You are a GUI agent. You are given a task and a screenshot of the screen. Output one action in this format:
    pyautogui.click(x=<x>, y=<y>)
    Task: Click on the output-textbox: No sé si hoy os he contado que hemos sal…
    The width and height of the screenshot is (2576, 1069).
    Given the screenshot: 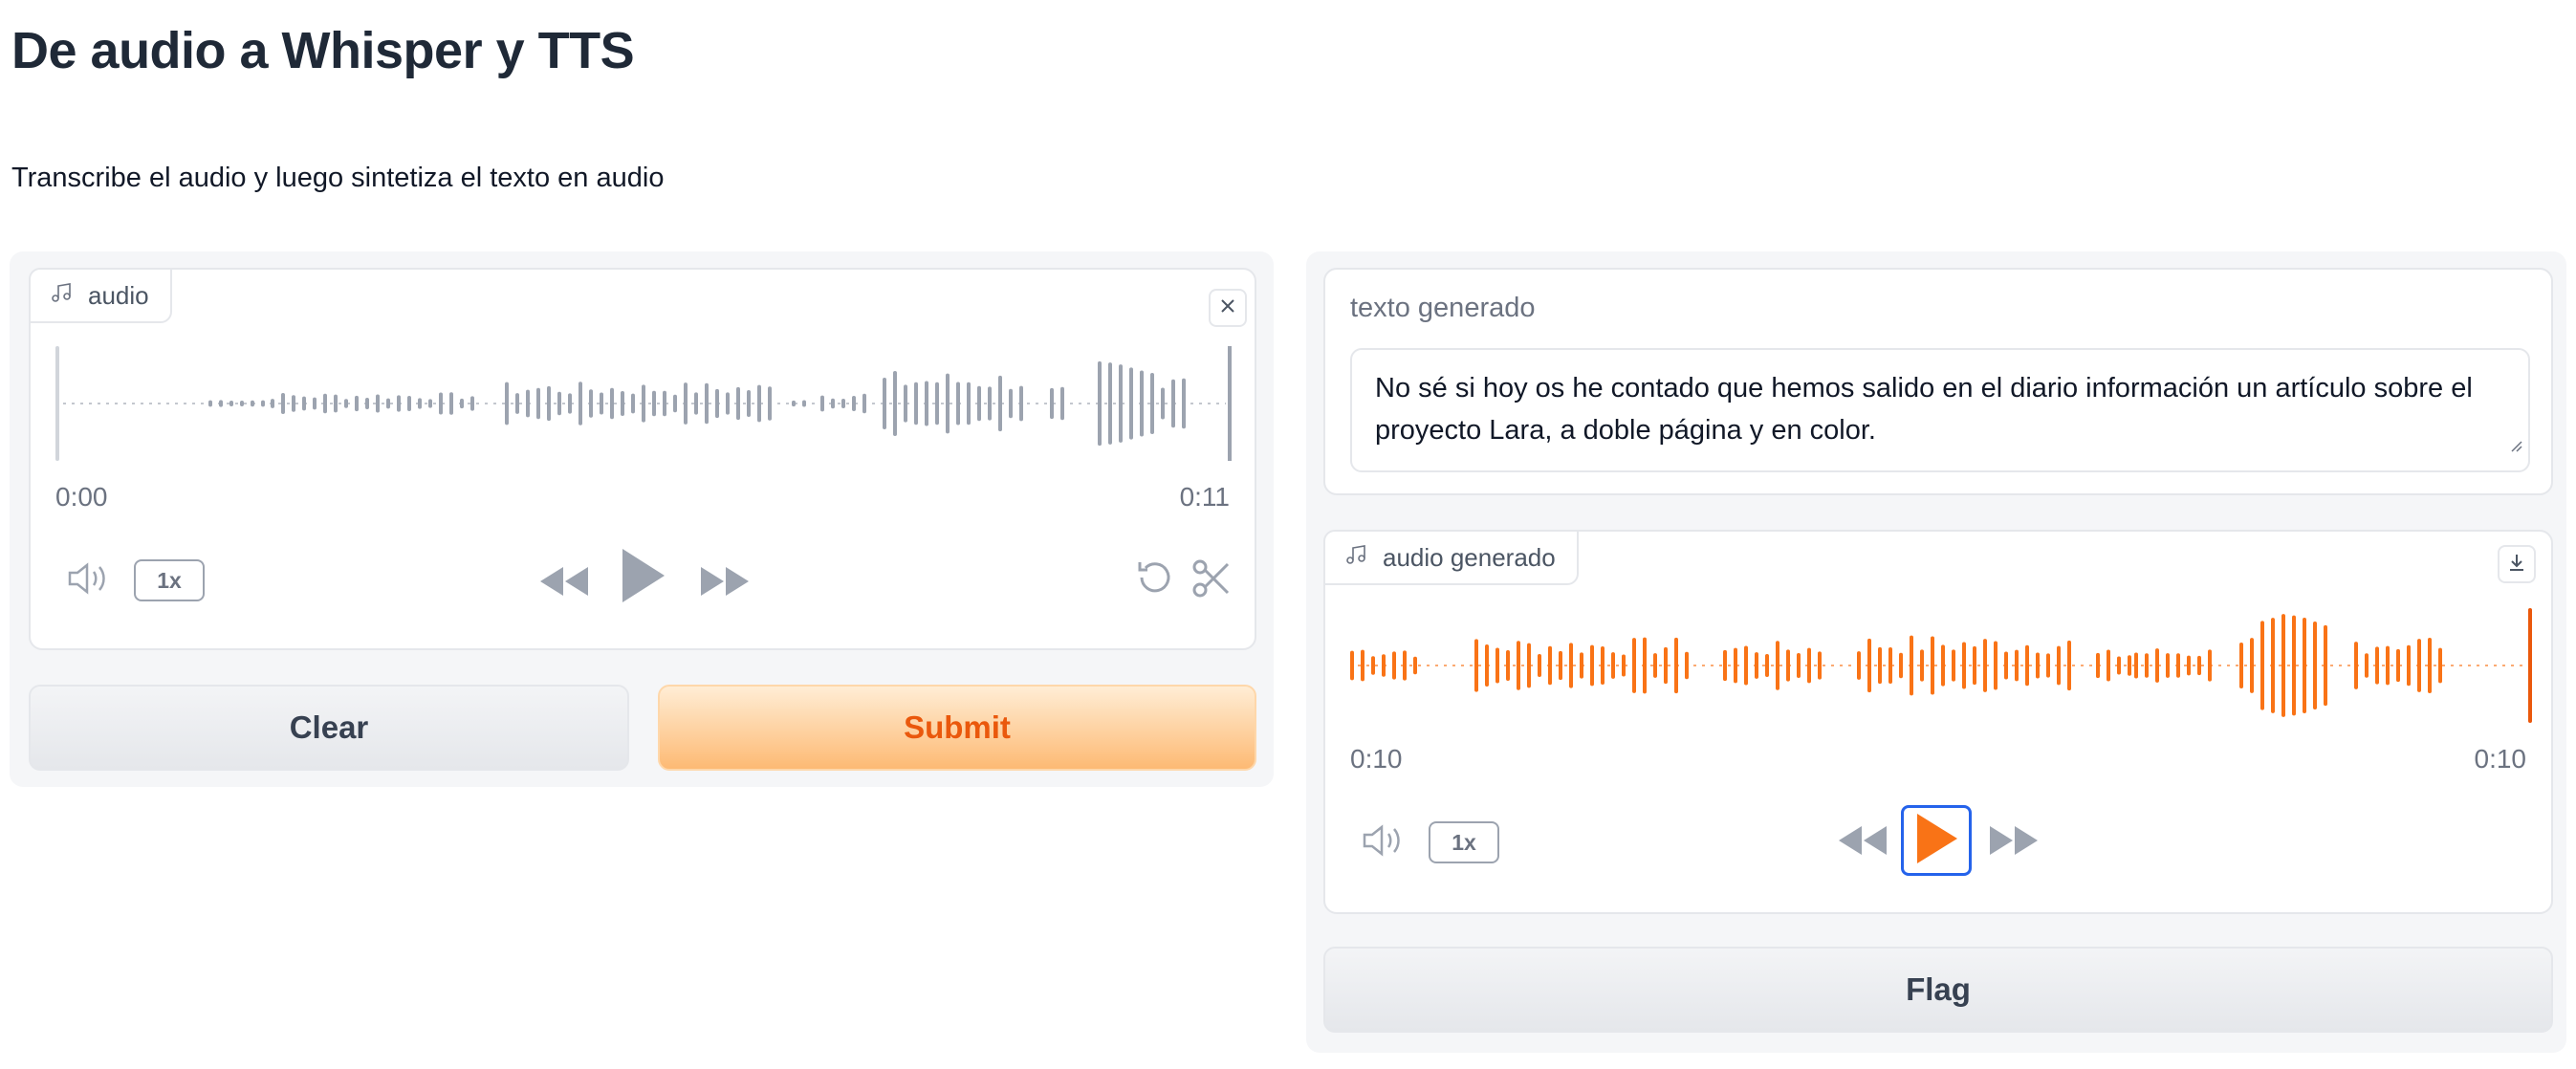 What is the action you would take?
    pyautogui.click(x=1940, y=410)
    